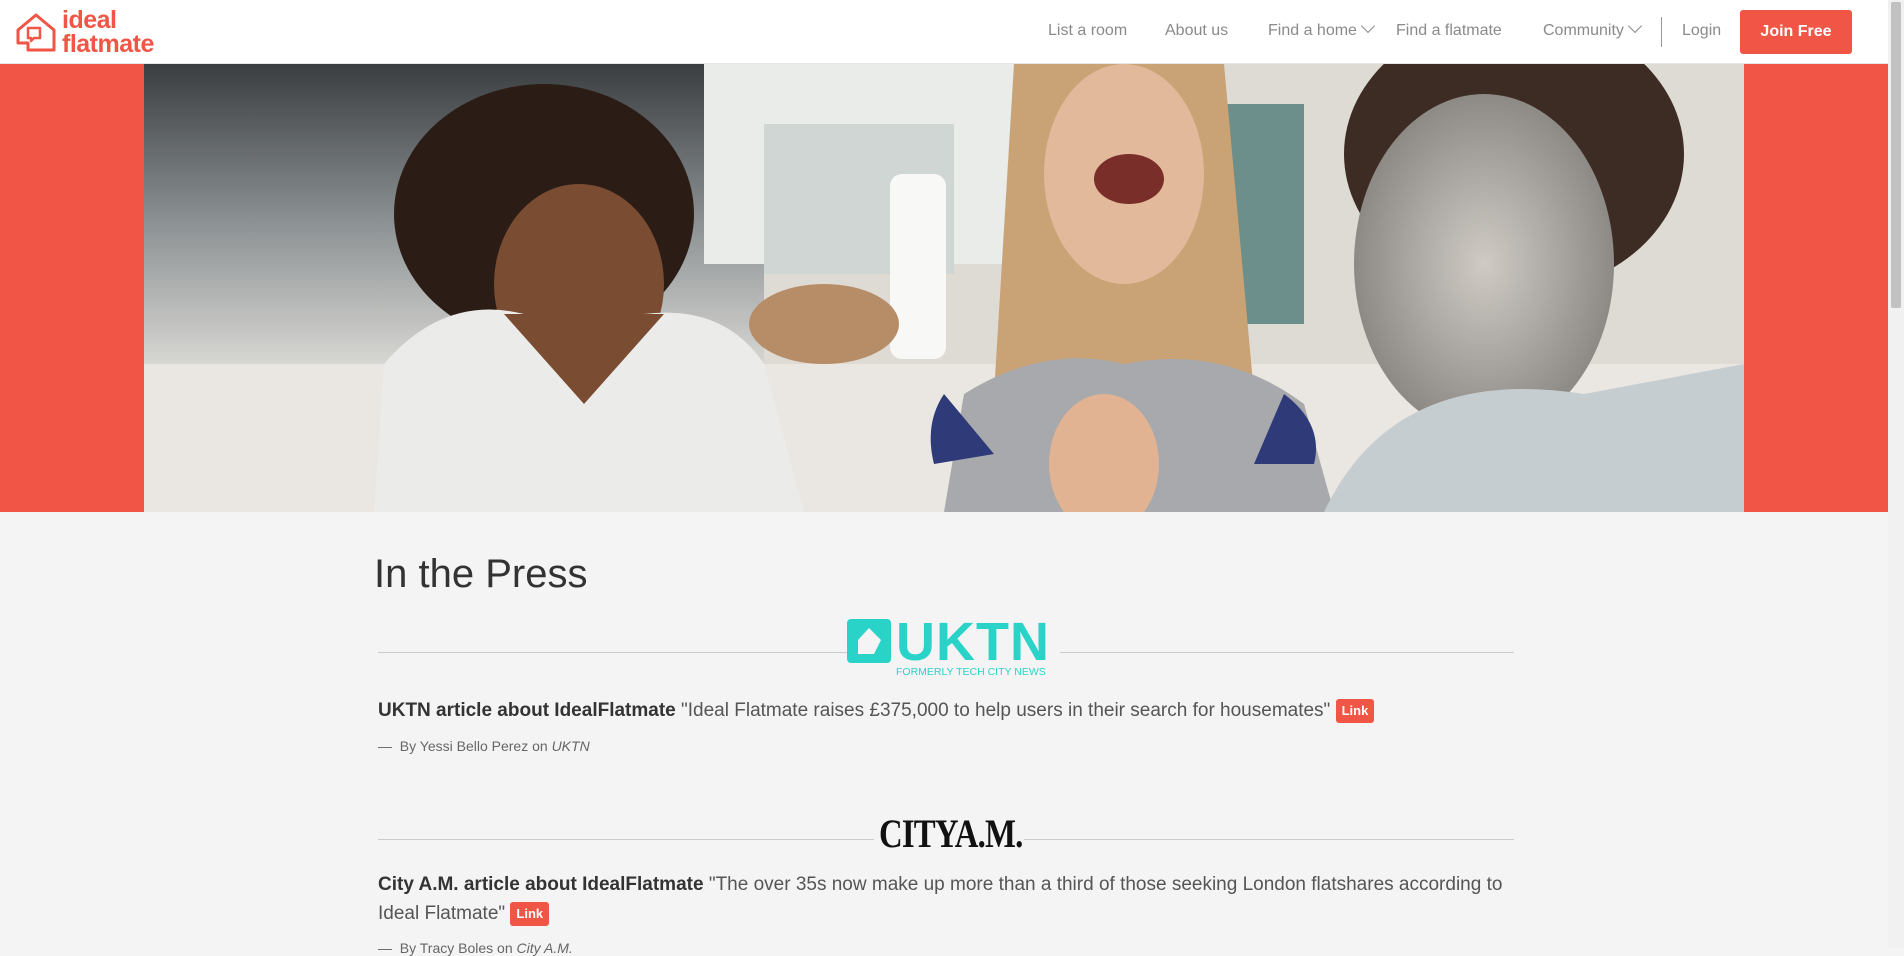  What do you see at coordinates (108, 44) in the screenshot?
I see `logo-line2: flatmate` at bounding box center [108, 44].